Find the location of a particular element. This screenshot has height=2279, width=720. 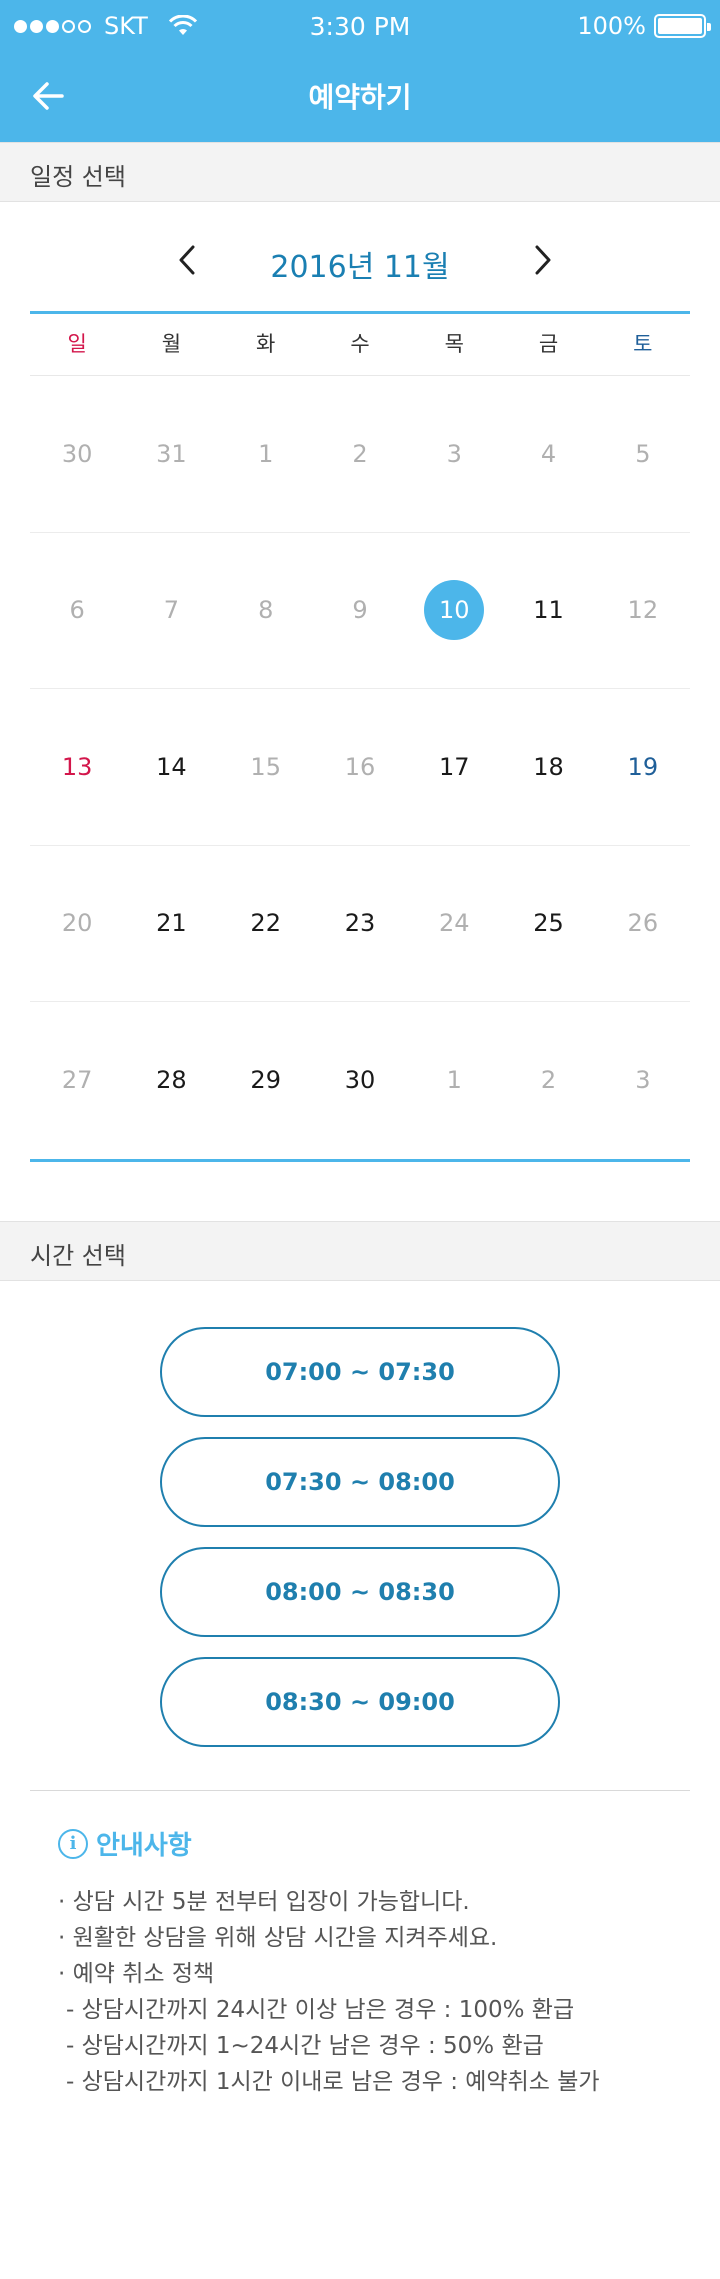

calendar-day-number: 29 is located at coordinates (265, 1080).